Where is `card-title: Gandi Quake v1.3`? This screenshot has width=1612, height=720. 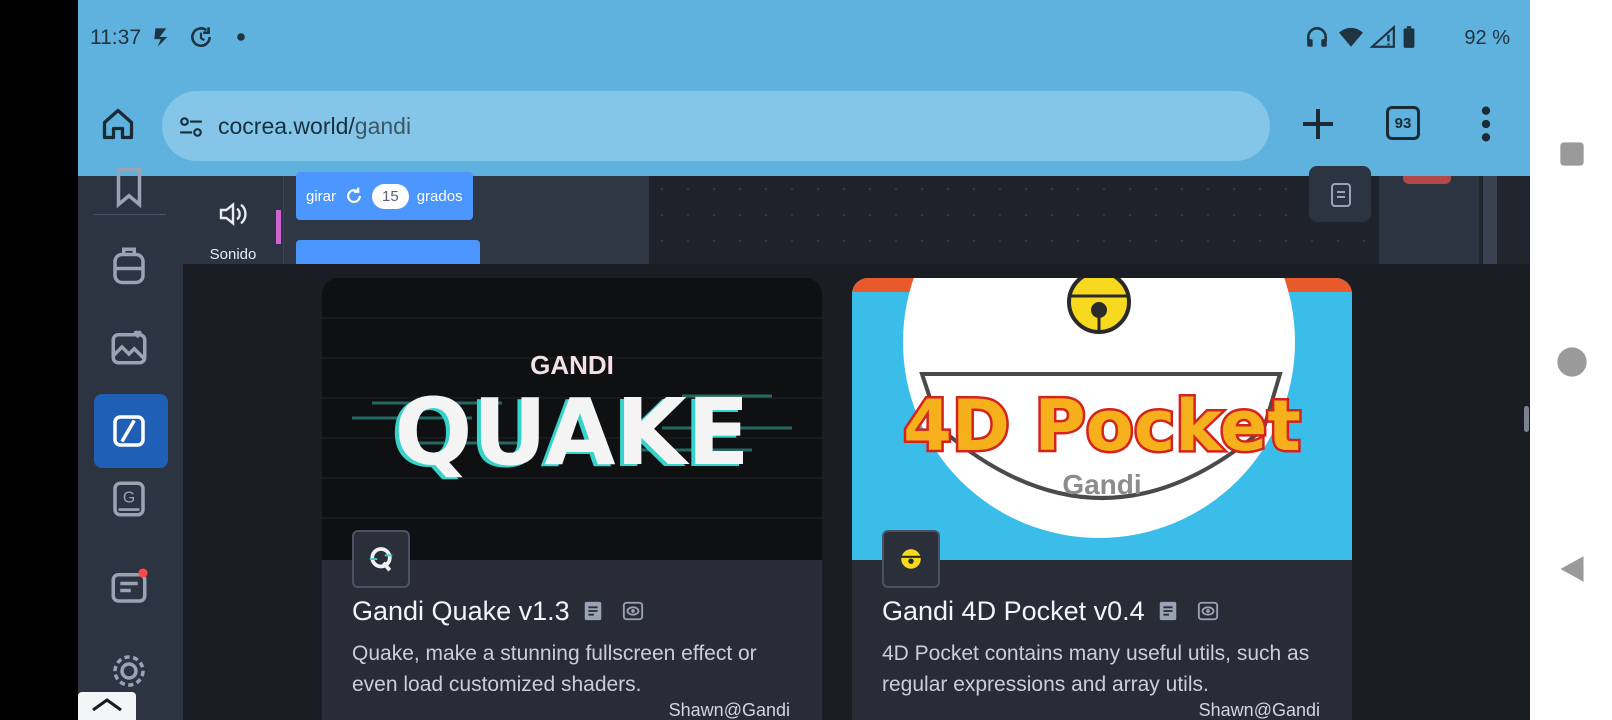
card-title: Gandi Quake v1.3 is located at coordinates (461, 610).